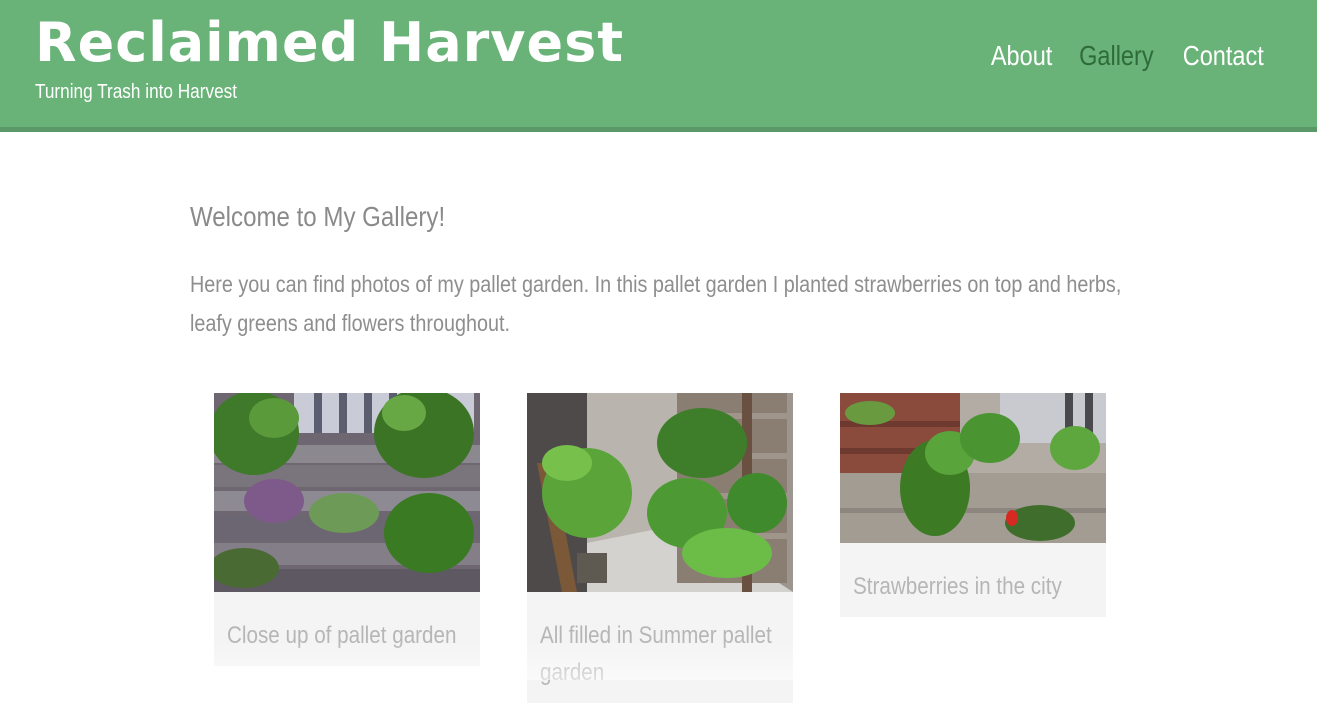 This screenshot has width=1317, height=703. I want to click on pallet-garden-closeup-photo, so click(347, 492).